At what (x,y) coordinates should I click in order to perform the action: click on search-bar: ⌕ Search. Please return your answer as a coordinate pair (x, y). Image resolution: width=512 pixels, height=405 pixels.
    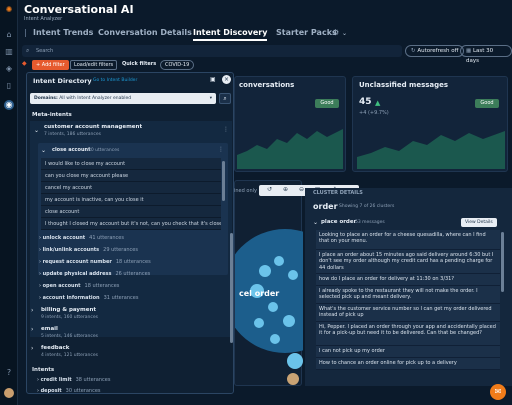
    Looking at the image, I should click on (212, 51).